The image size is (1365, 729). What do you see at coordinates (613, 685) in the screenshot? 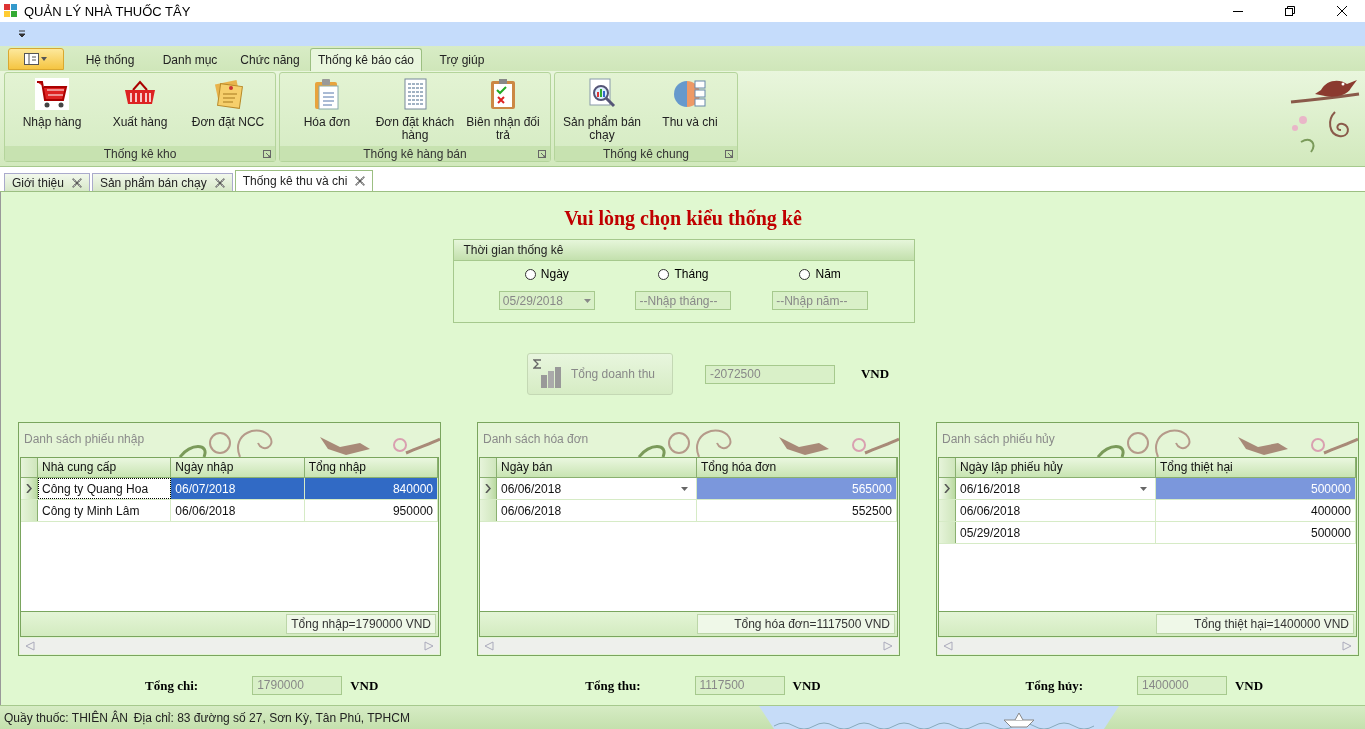
I see `total-label: Tổng thu:` at bounding box center [613, 685].